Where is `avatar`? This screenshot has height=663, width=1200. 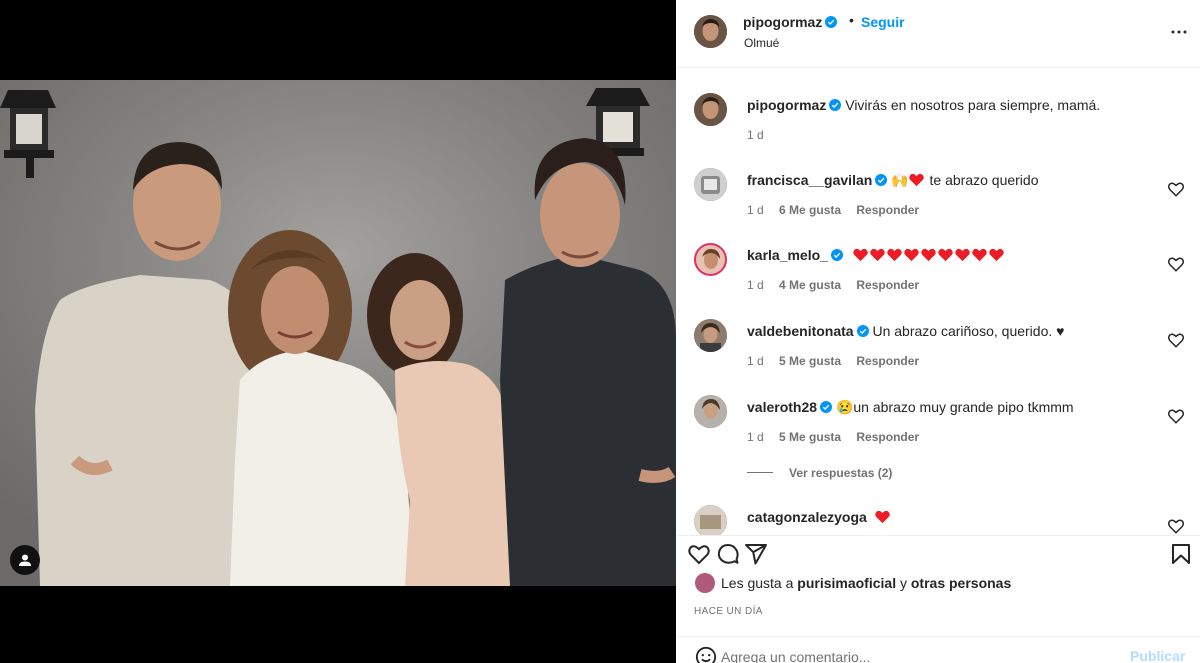
avatar is located at coordinates (710, 31).